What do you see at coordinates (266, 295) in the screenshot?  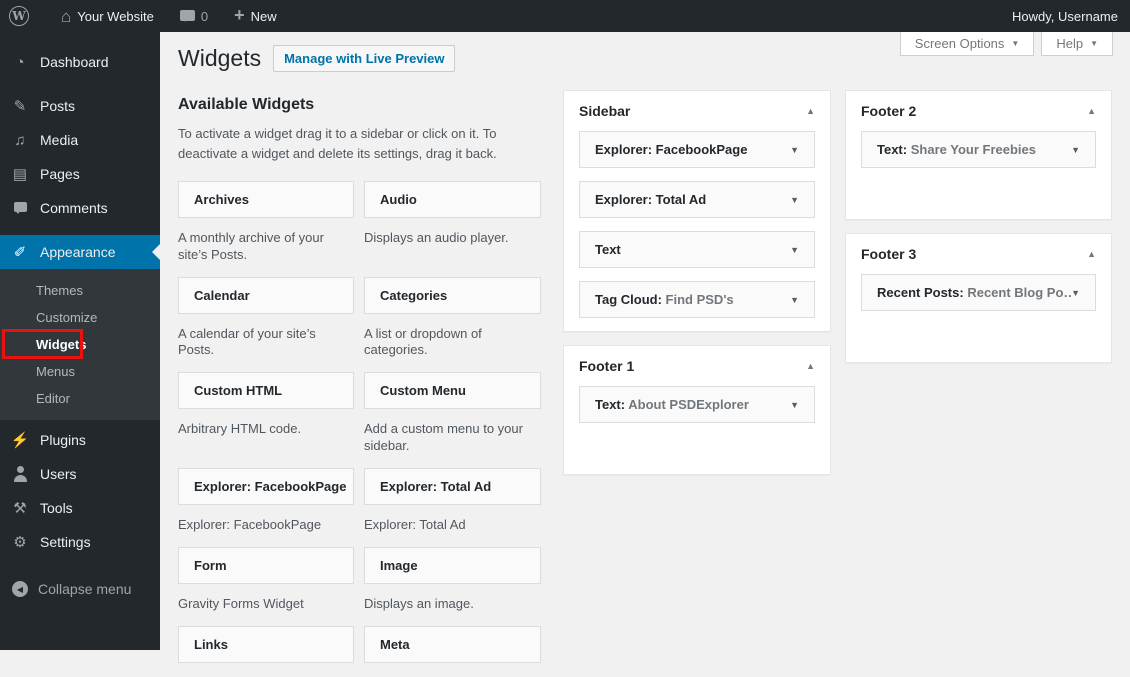 I see `widget-card: Calendar` at bounding box center [266, 295].